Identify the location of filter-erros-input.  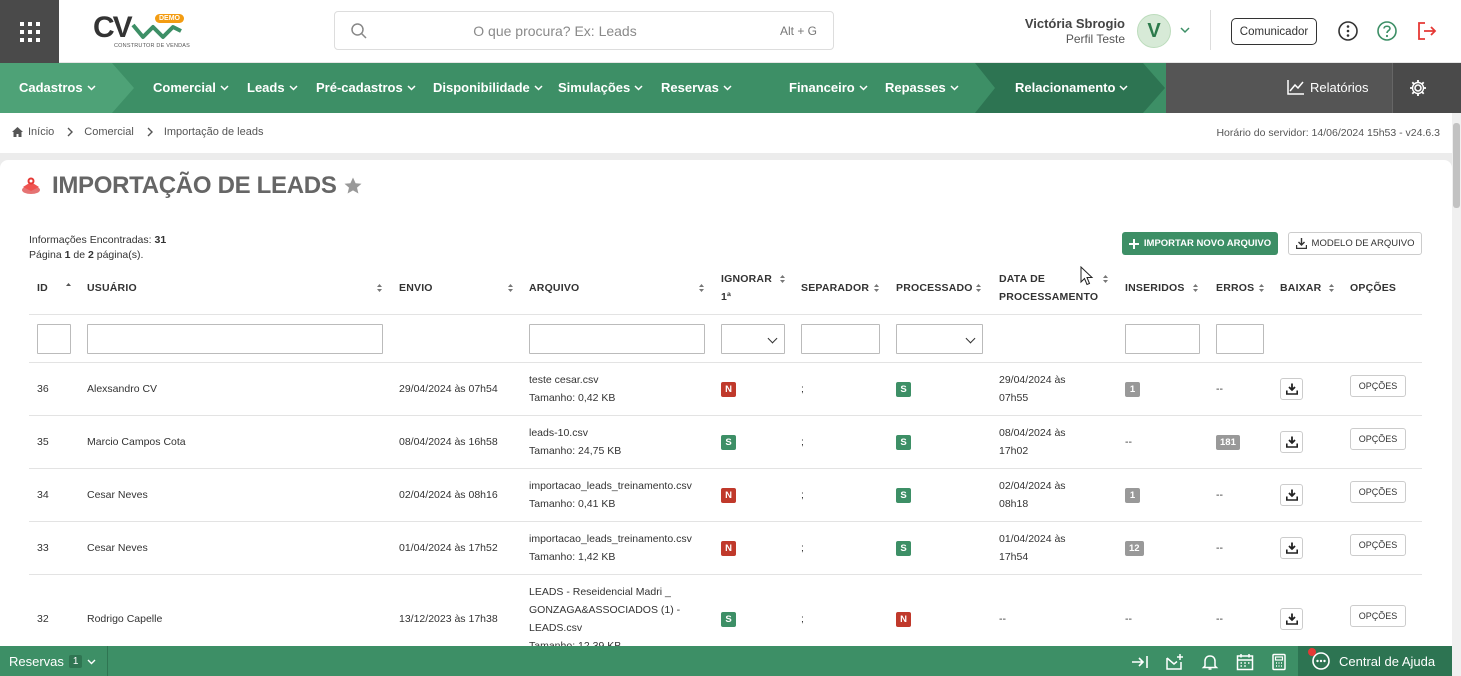
(1240, 339).